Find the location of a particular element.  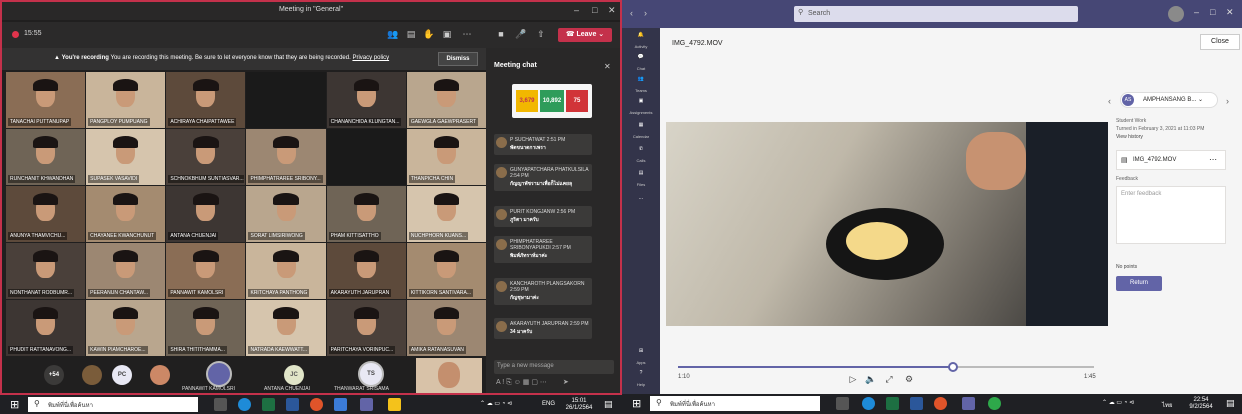

chat-icon: ▤ is located at coordinates (411, 35).